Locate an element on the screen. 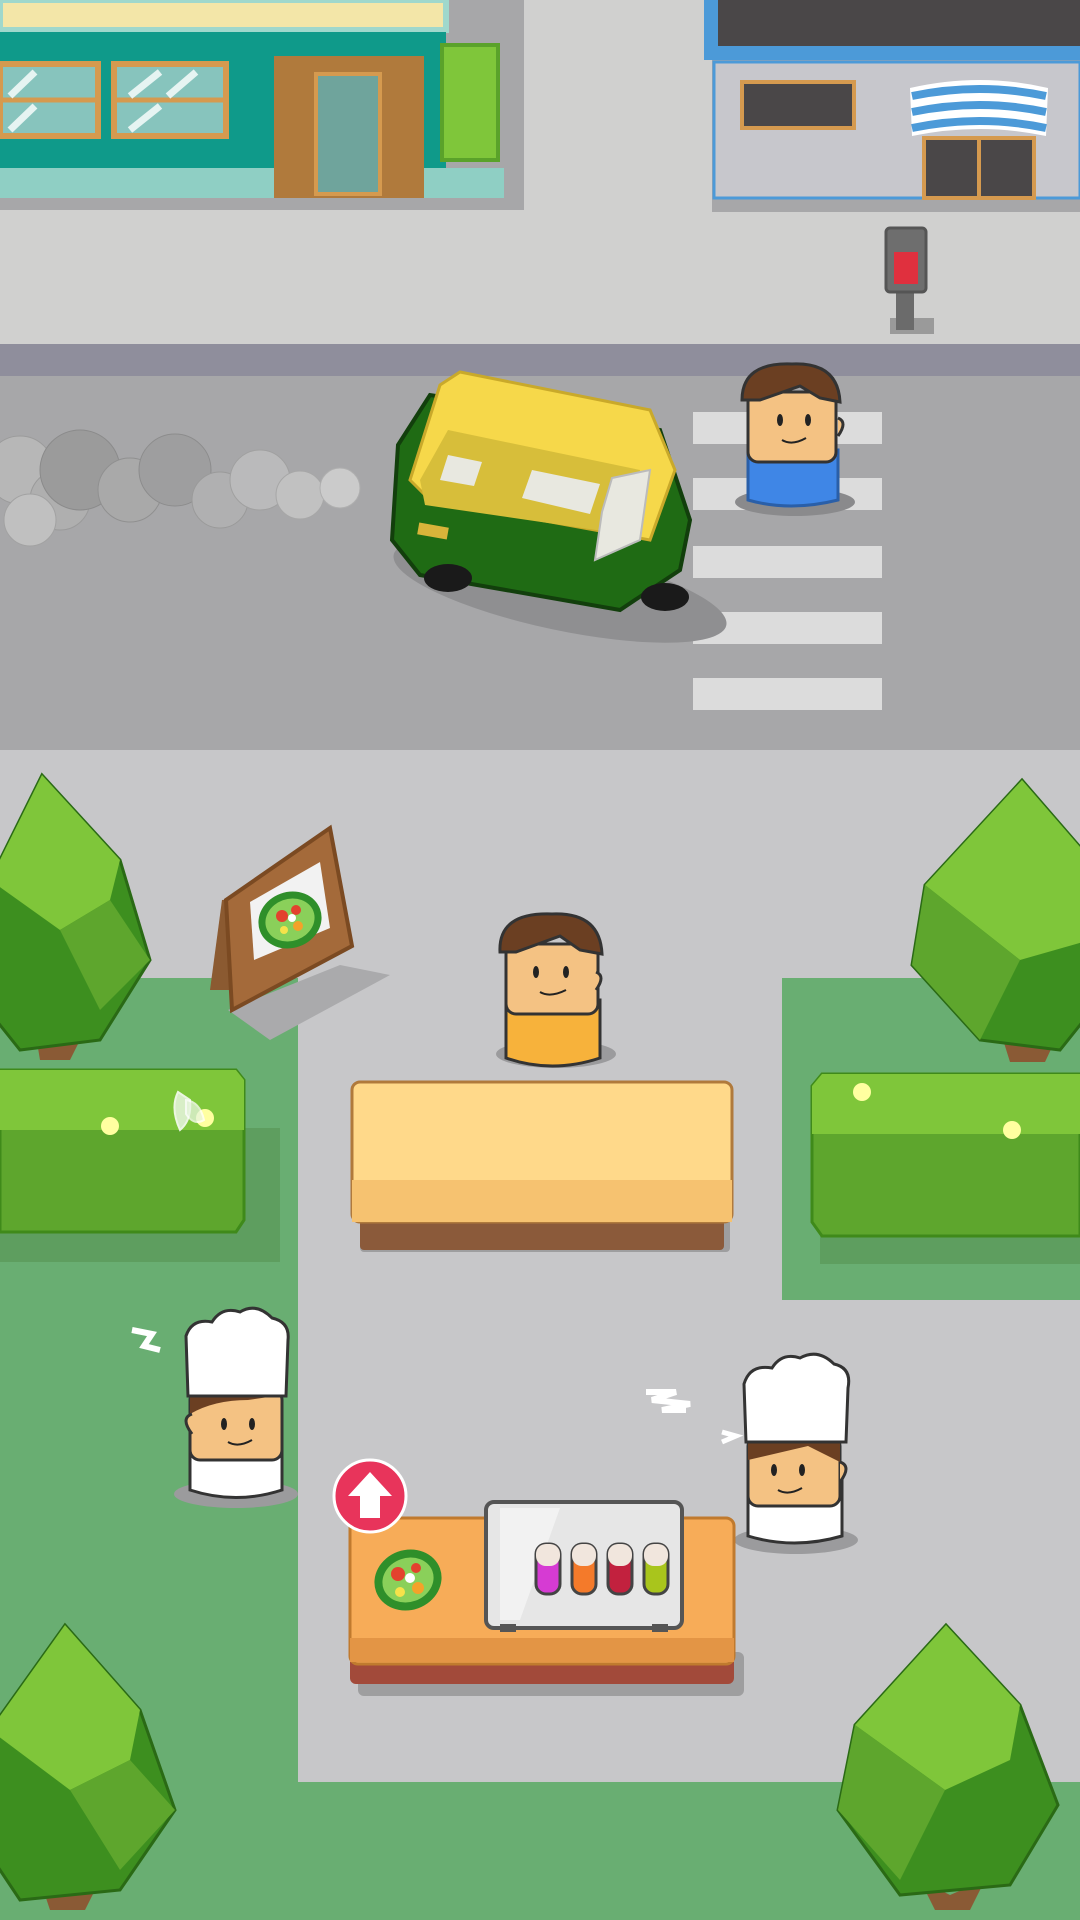 The height and width of the screenshot is (1920, 1080). teal-storefront is located at coordinates (252, 99).